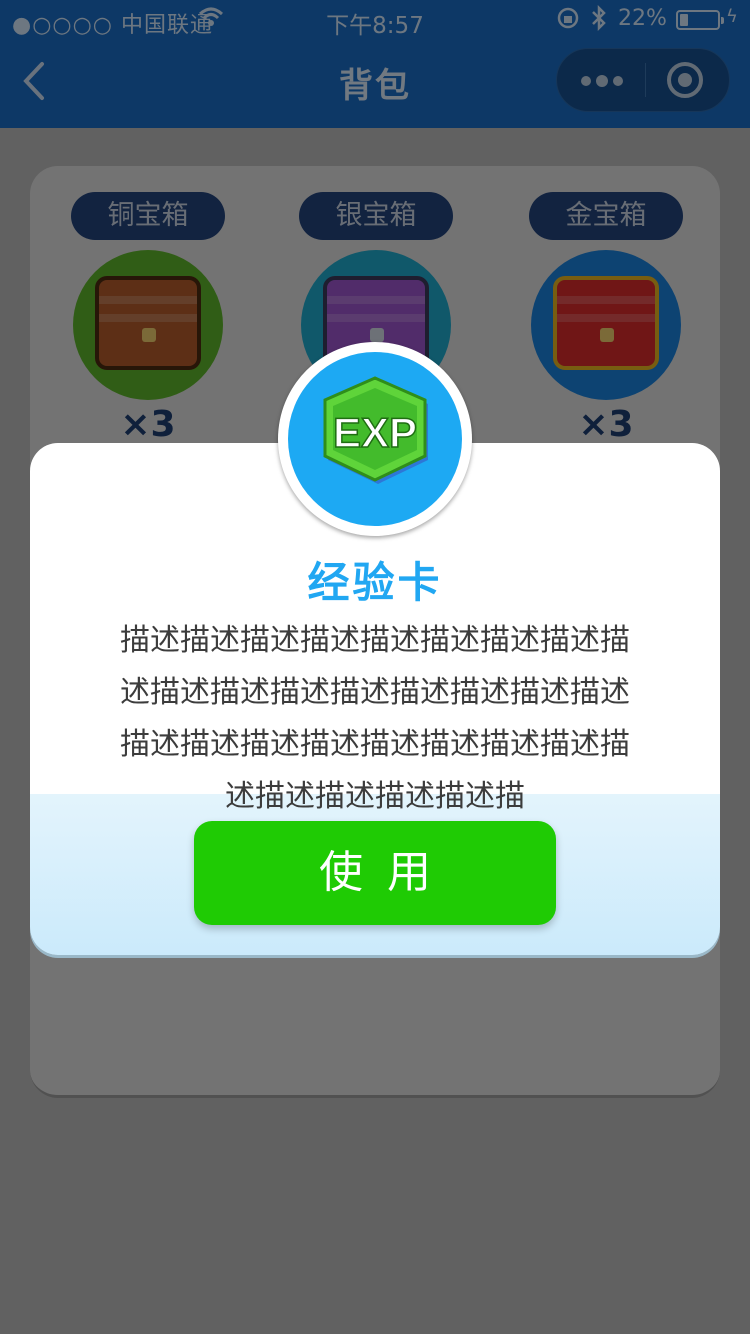  I want to click on item-title: 经验卡, so click(375, 582).